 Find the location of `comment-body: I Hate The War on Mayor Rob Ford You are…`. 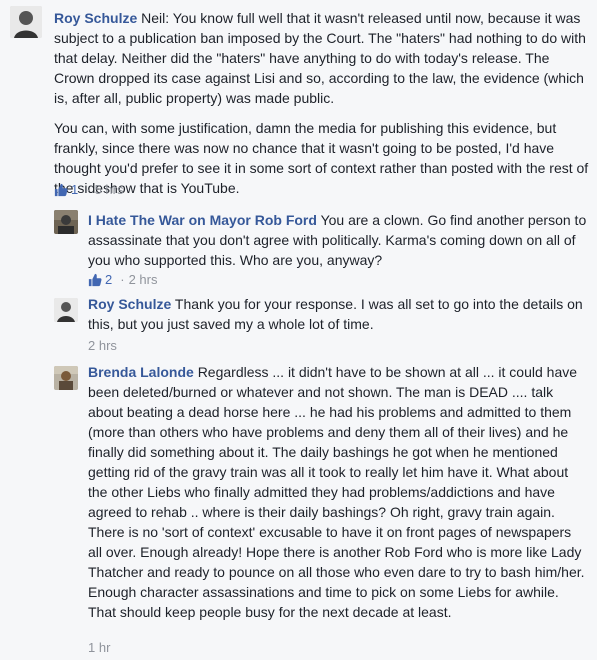

comment-body: I Hate The War on Mayor Rob Ford You are… is located at coordinates (338, 240).